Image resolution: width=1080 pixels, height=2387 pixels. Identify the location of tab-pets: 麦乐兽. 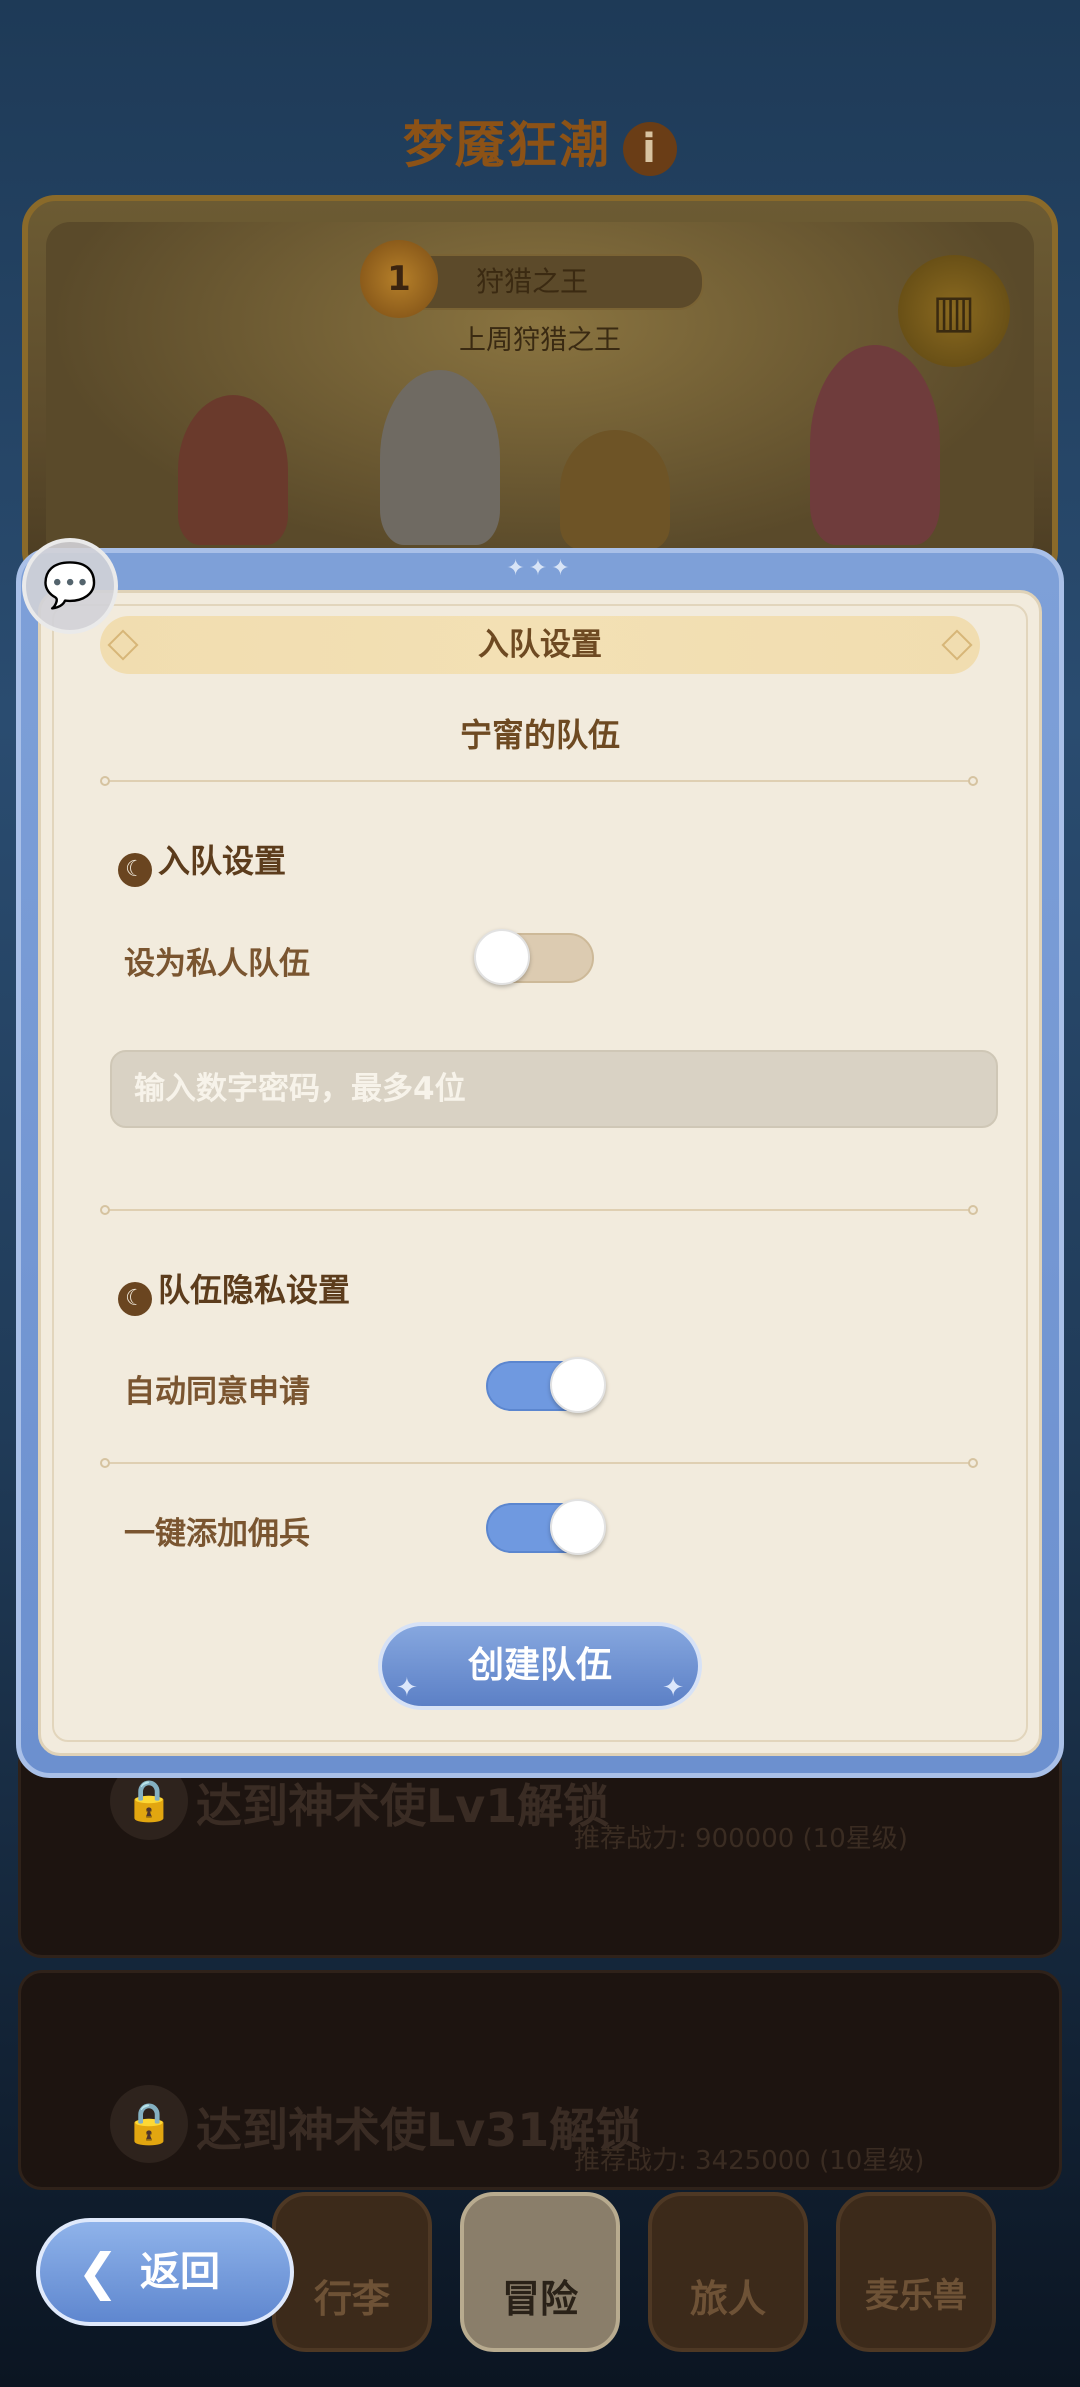
(916, 2272).